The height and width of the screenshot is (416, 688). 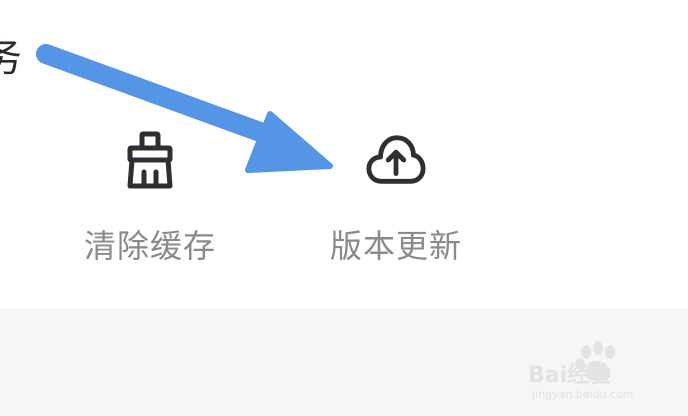 What do you see at coordinates (150, 205) in the screenshot?
I see `clear-cache-button: 清除缓存` at bounding box center [150, 205].